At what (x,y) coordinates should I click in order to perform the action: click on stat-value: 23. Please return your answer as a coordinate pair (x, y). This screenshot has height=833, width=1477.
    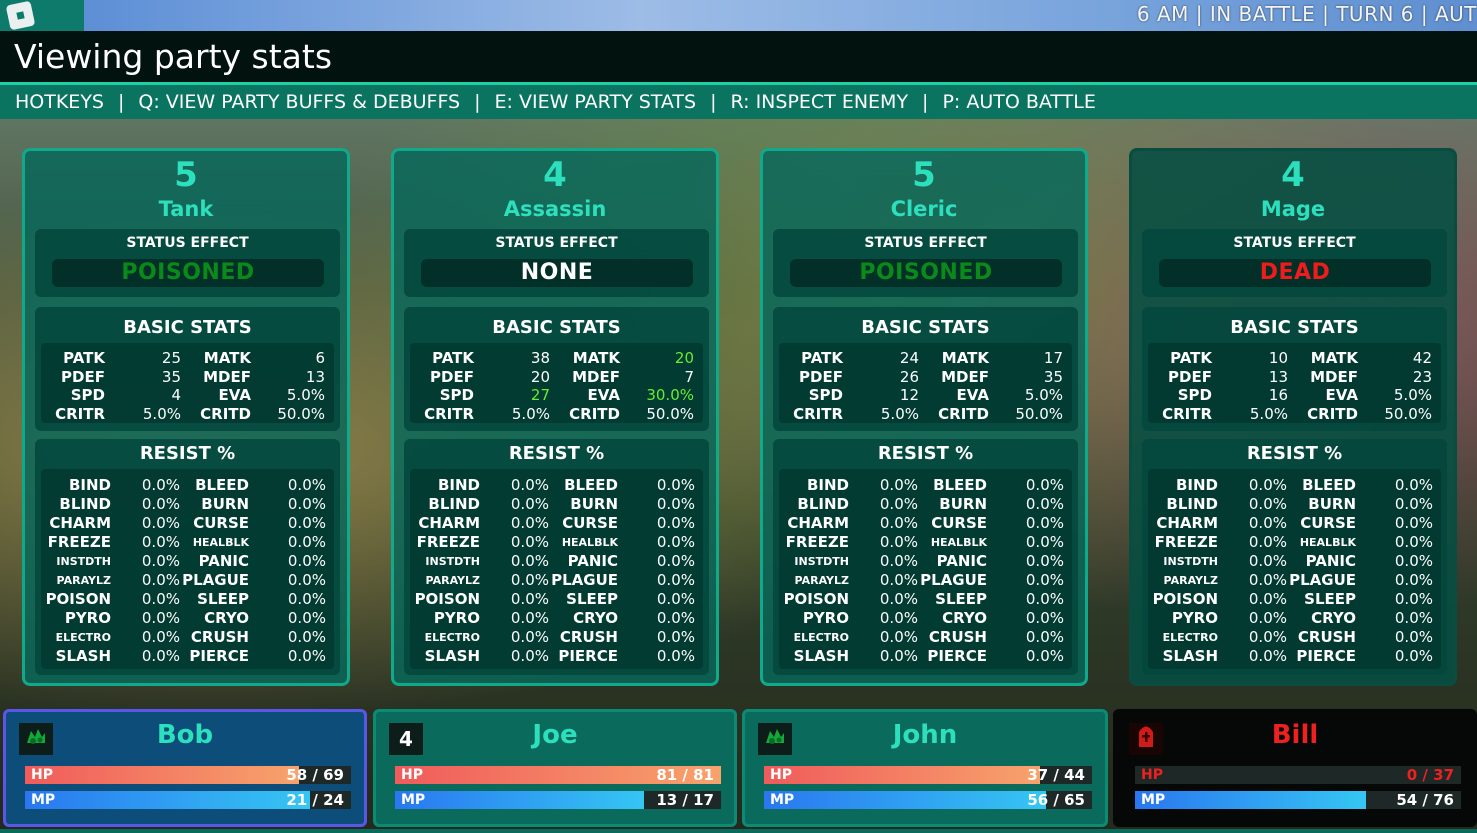
    Looking at the image, I should click on (1422, 376).